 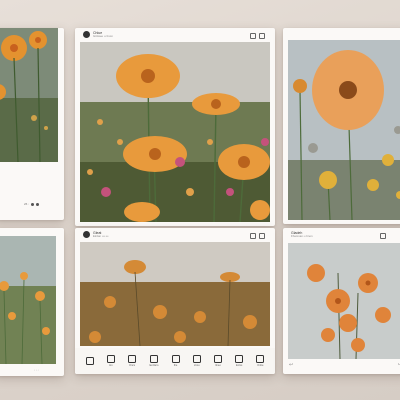 What do you see at coordinates (101, 236) in the screenshot?
I see `user-subtitle: Eirdan ••• •••` at bounding box center [101, 236].